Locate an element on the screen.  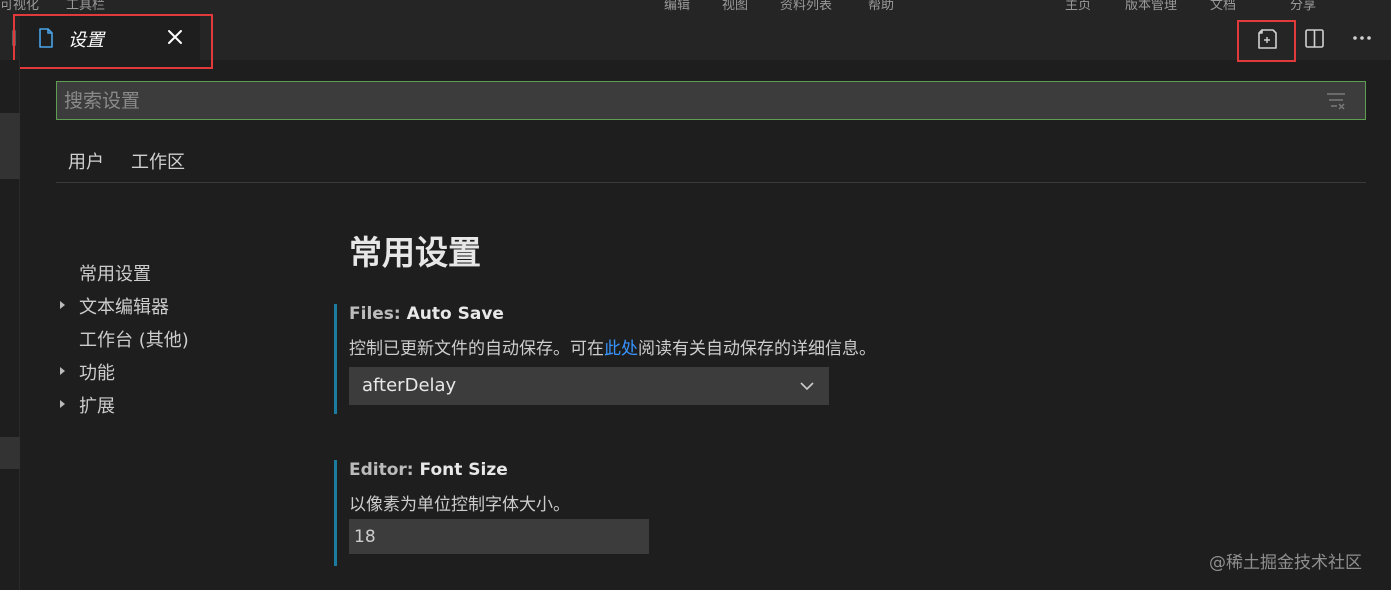
setting-name: Auto Save is located at coordinates (455, 314).